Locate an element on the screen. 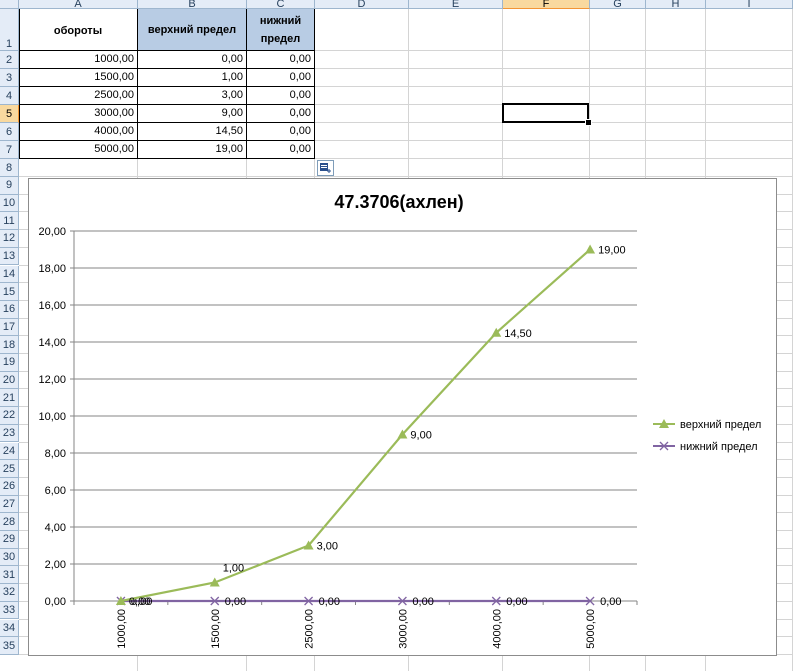 The height and width of the screenshot is (671, 793). table-cell: 4000,00 is located at coordinates (78, 132).